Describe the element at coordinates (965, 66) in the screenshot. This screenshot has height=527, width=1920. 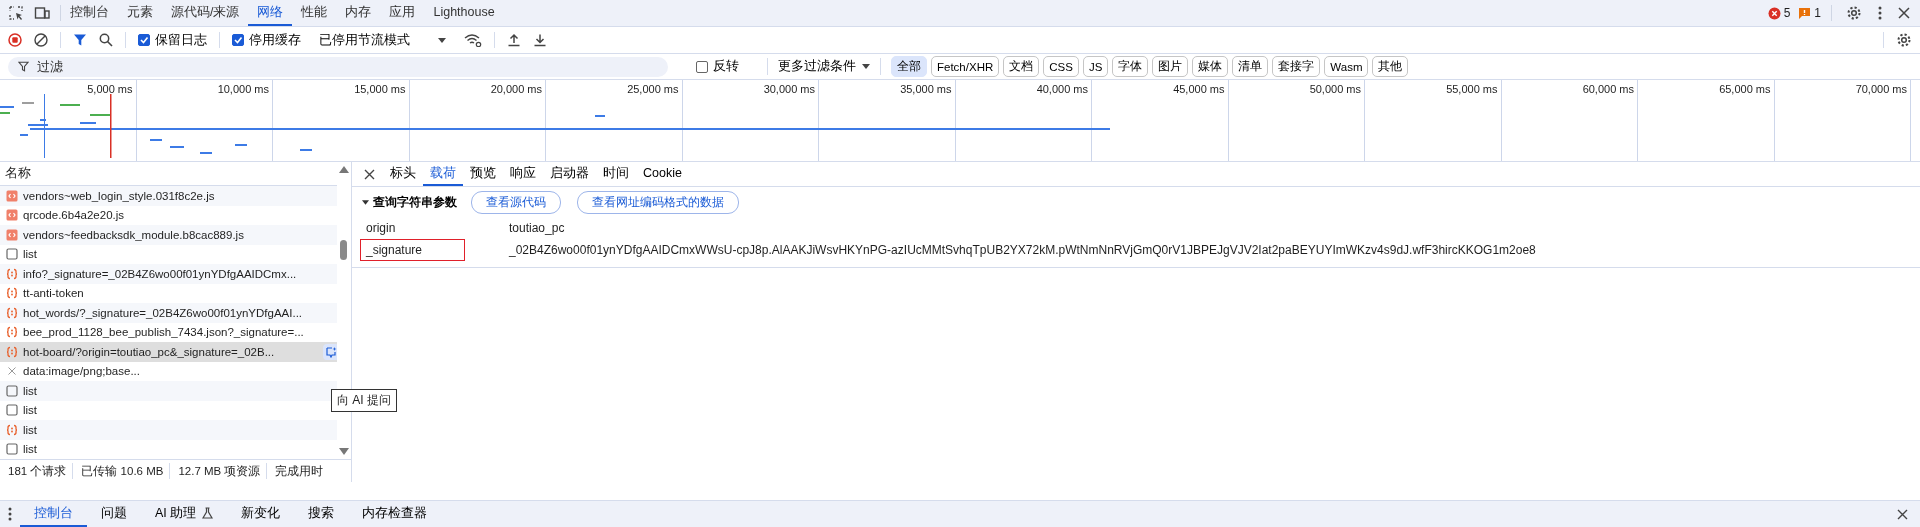
I see `type-filter-chip: Fetch/XHR` at that location.